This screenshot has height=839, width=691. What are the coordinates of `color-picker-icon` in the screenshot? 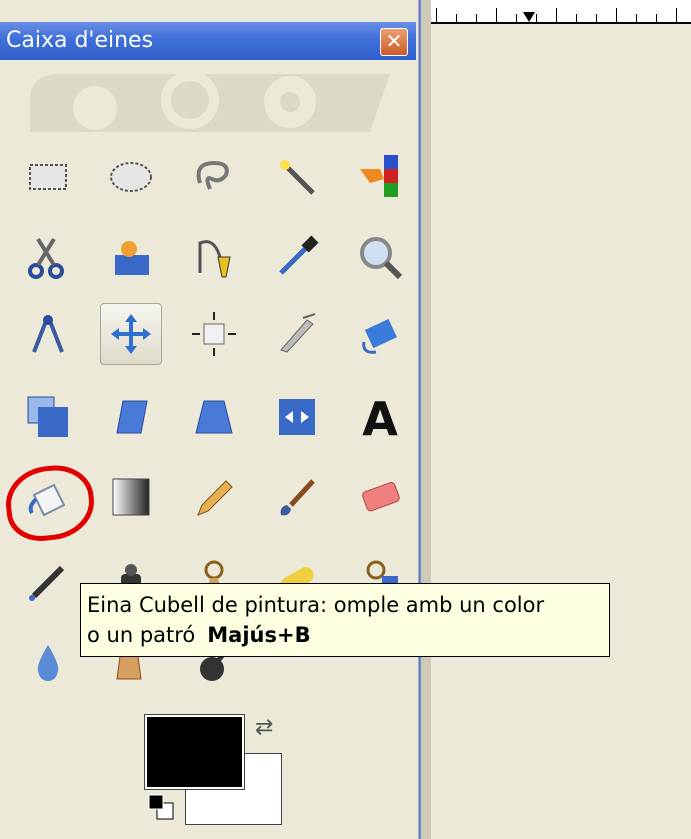 It's located at (299, 255).